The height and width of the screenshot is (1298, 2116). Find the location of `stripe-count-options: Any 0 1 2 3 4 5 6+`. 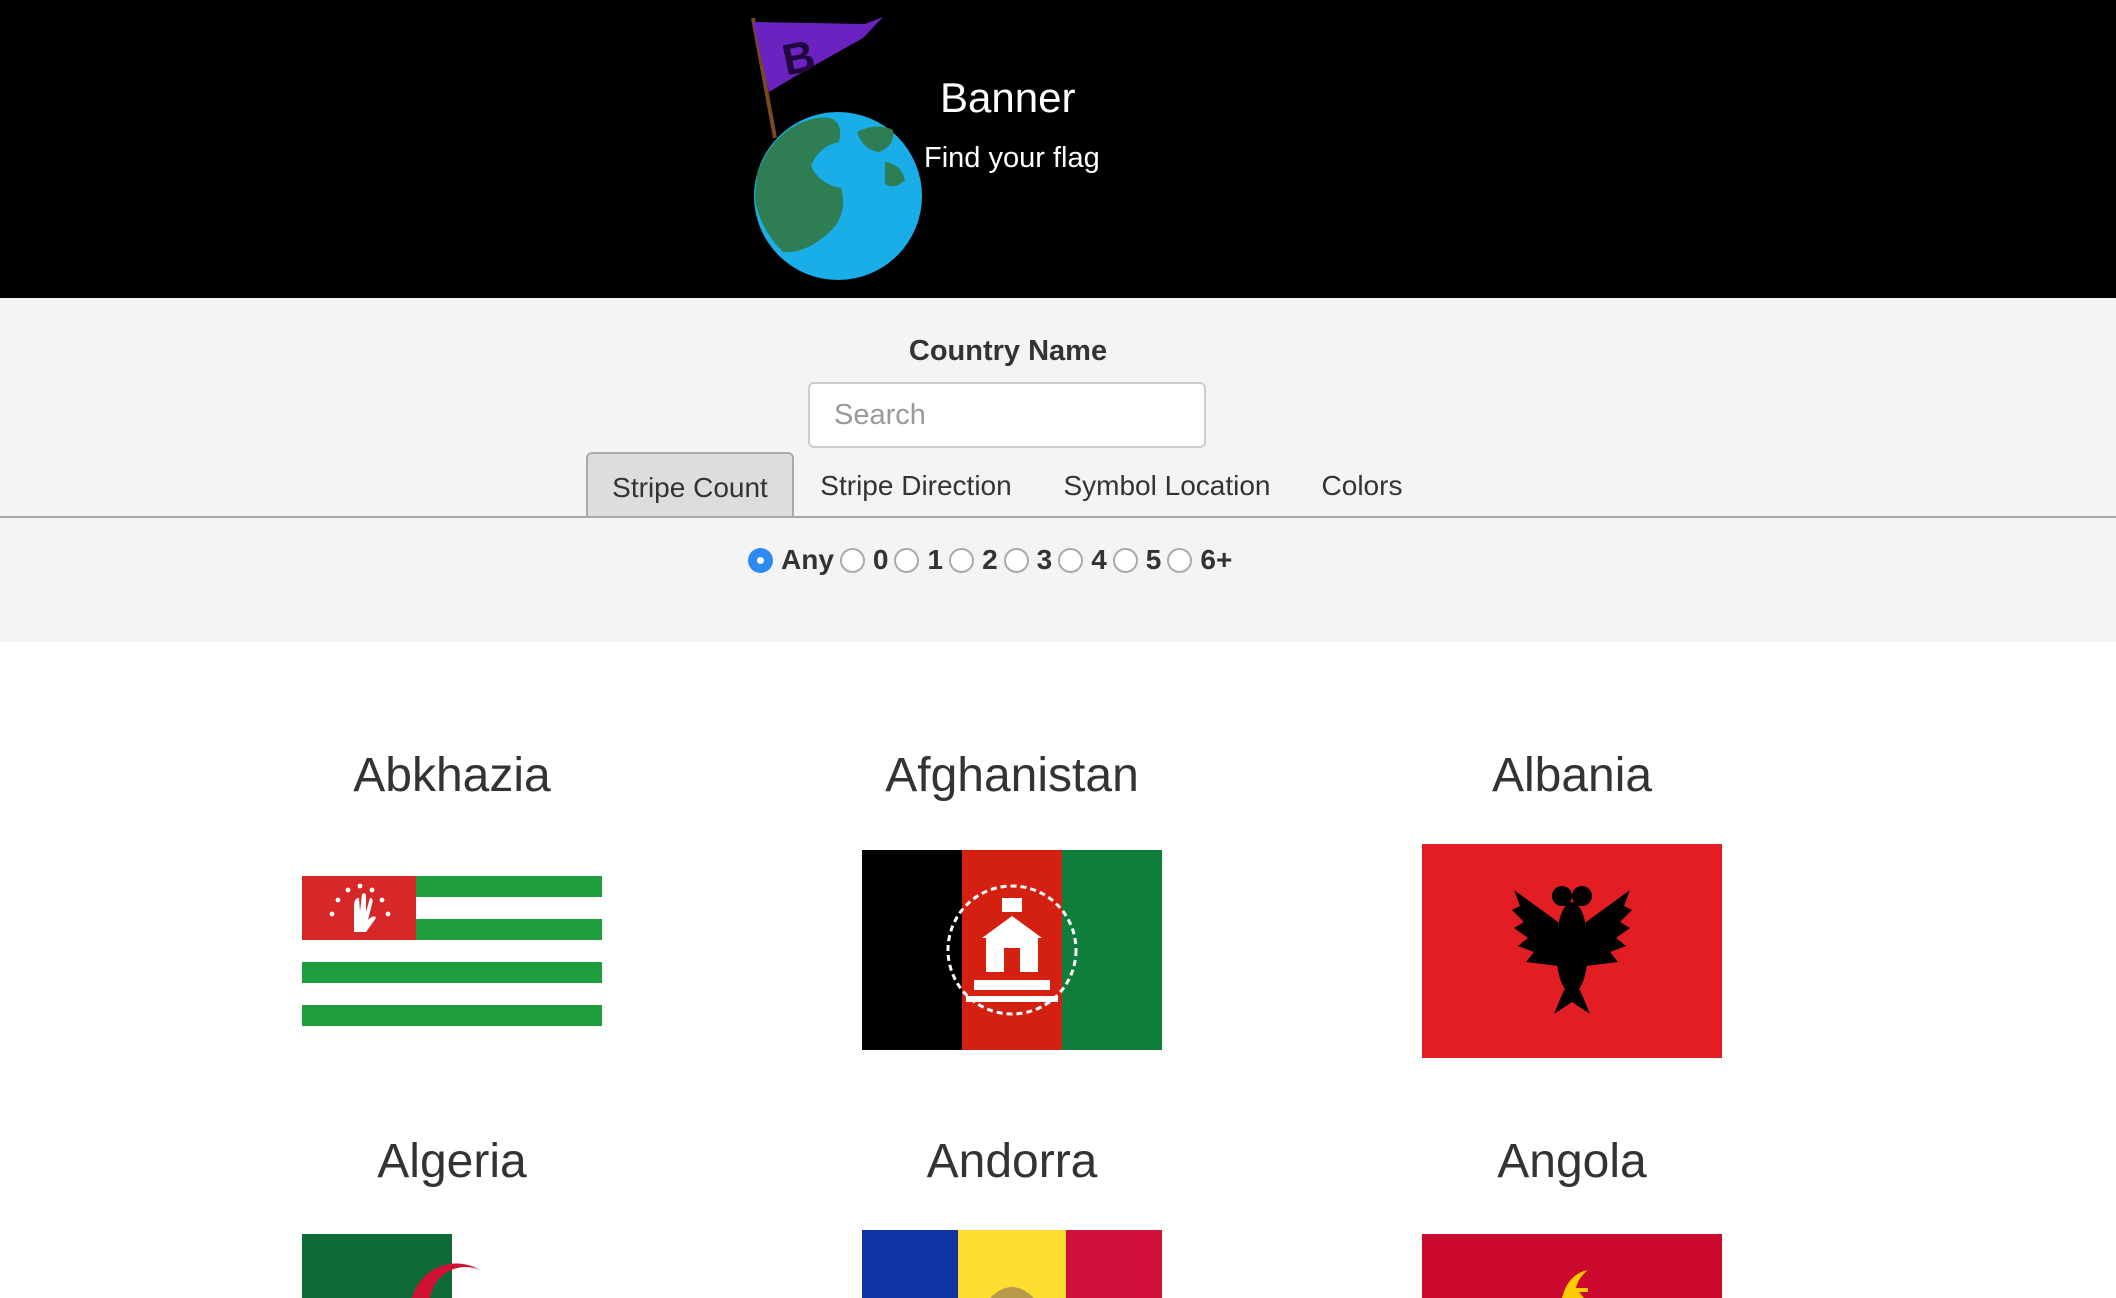

stripe-count-options: Any 0 1 2 3 4 5 6+ is located at coordinates (993, 560).